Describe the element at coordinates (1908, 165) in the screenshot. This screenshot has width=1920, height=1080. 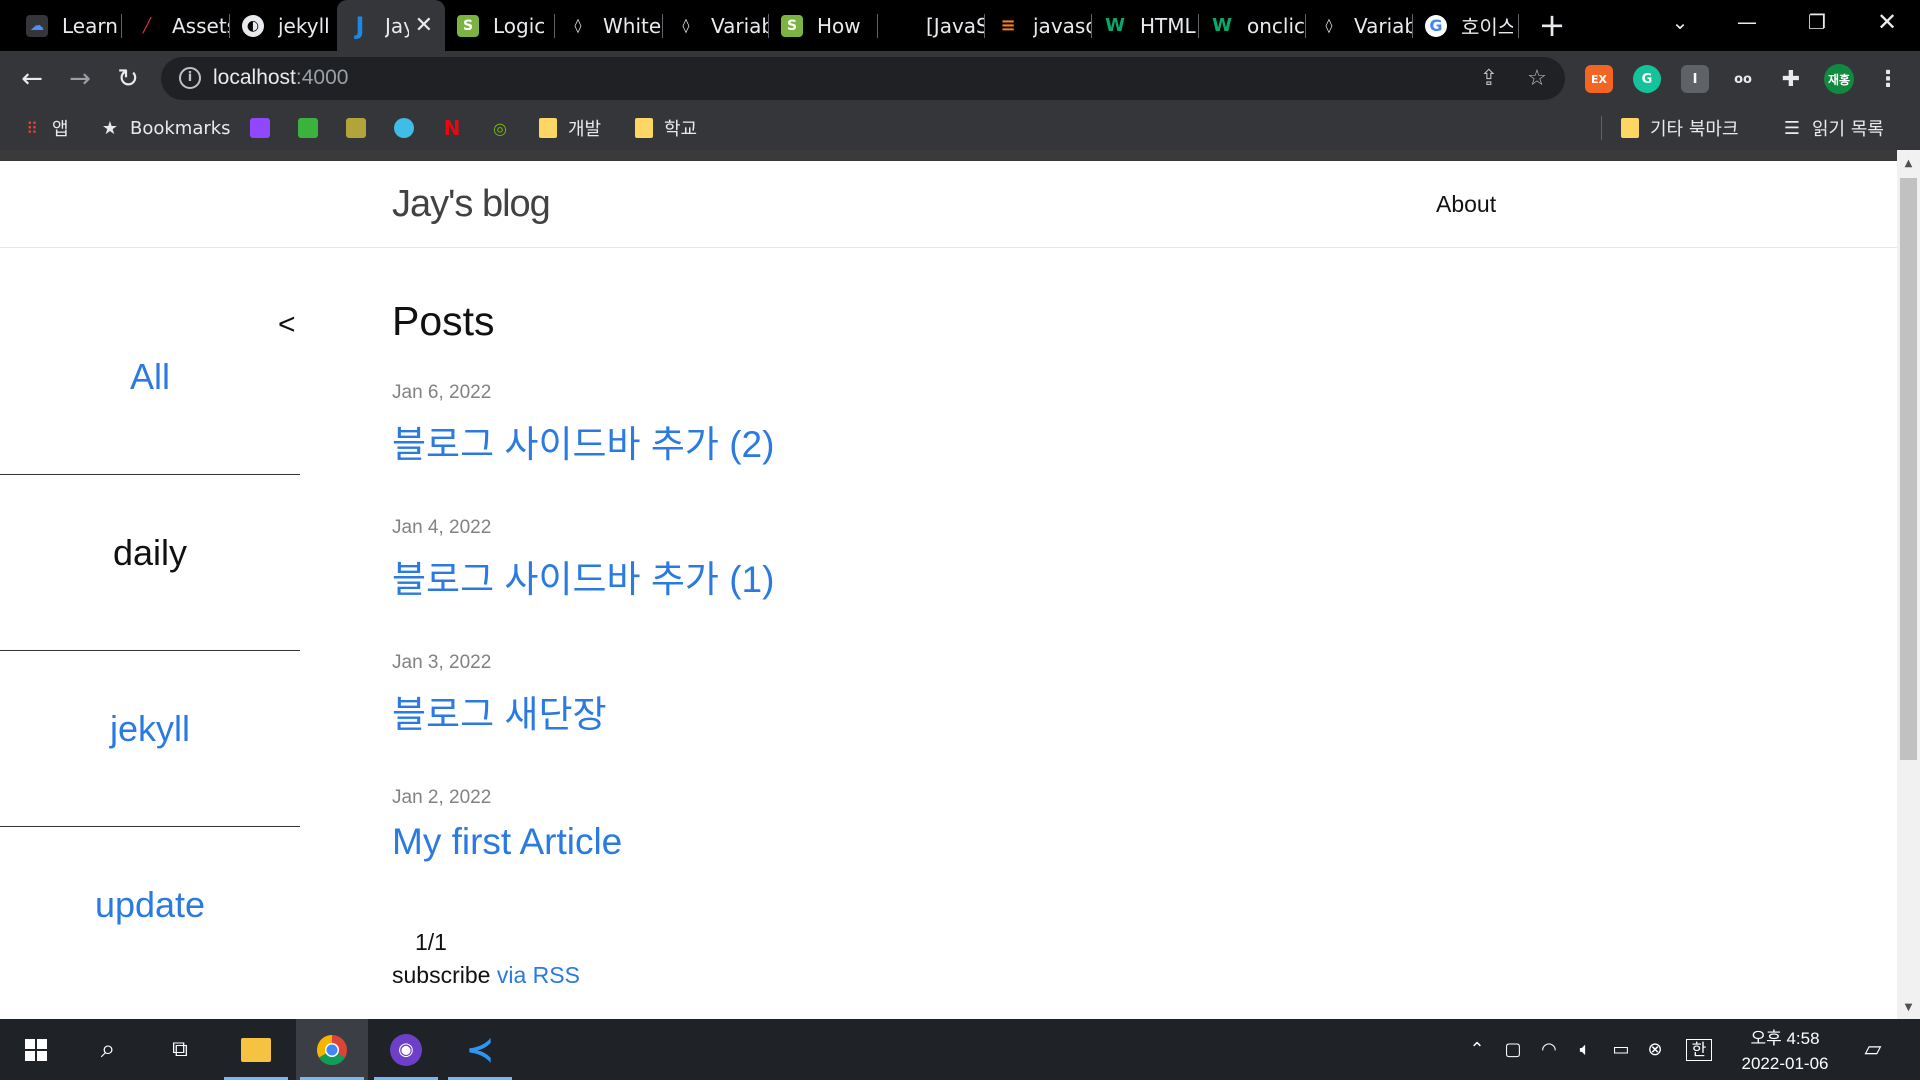
I see `scroll-up-arrow-icon: ▲` at that location.